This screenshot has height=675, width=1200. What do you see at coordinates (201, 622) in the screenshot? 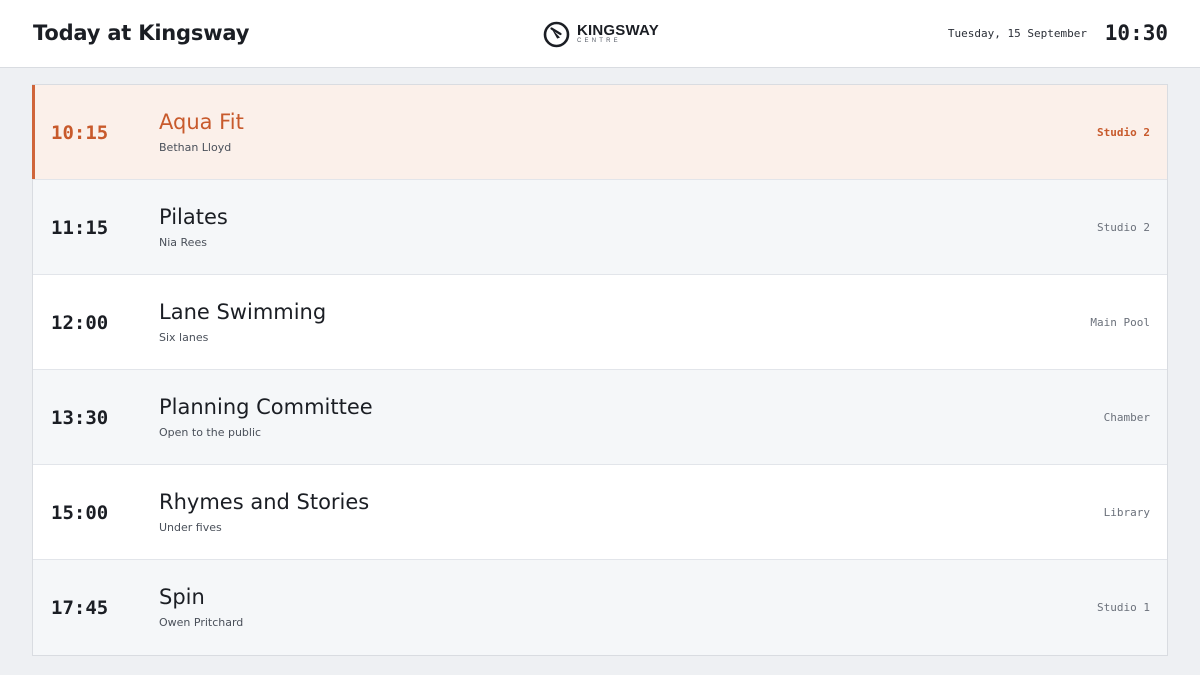
I see `session-subtitle: Owen Pritchard` at bounding box center [201, 622].